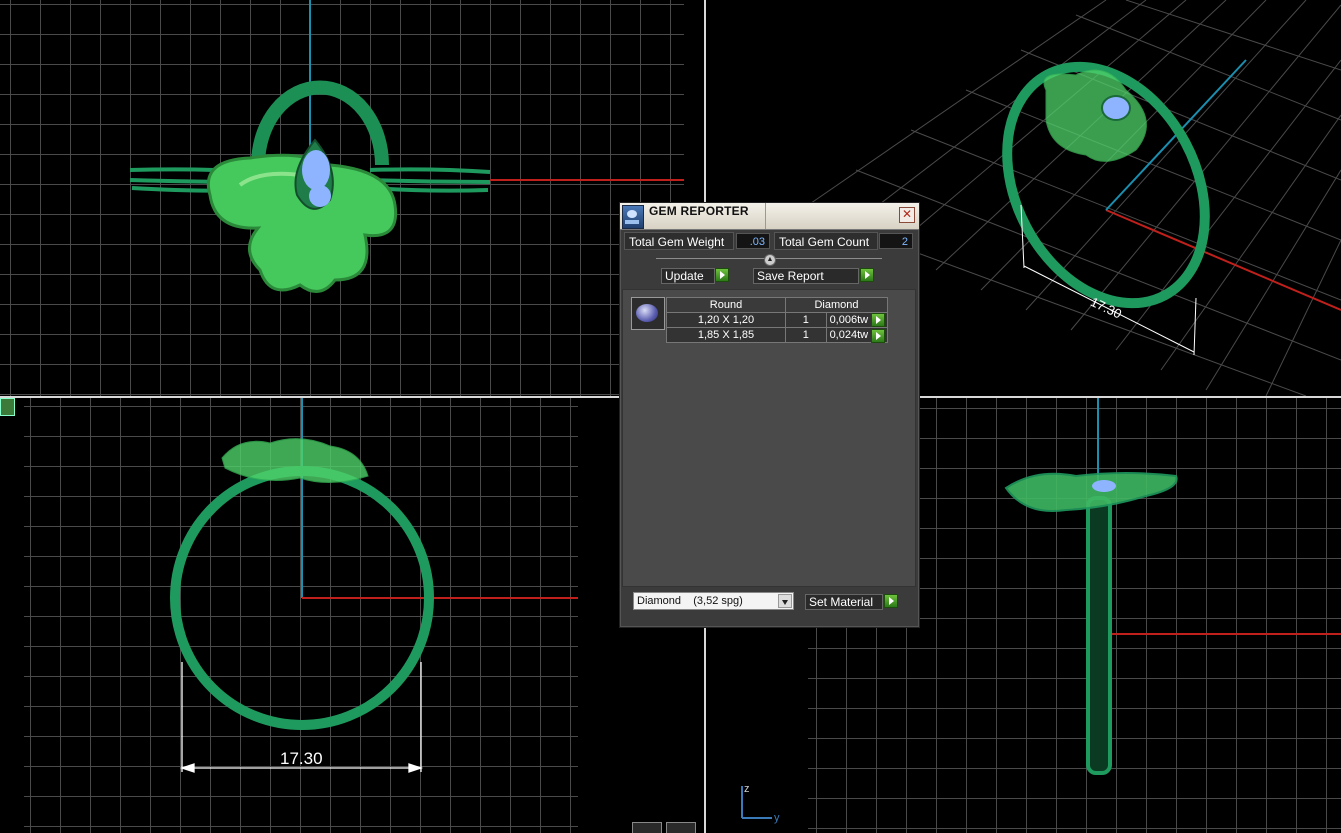 This screenshot has width=1341, height=833. What do you see at coordinates (747, 789) in the screenshot?
I see `axis-label-z: z` at bounding box center [747, 789].